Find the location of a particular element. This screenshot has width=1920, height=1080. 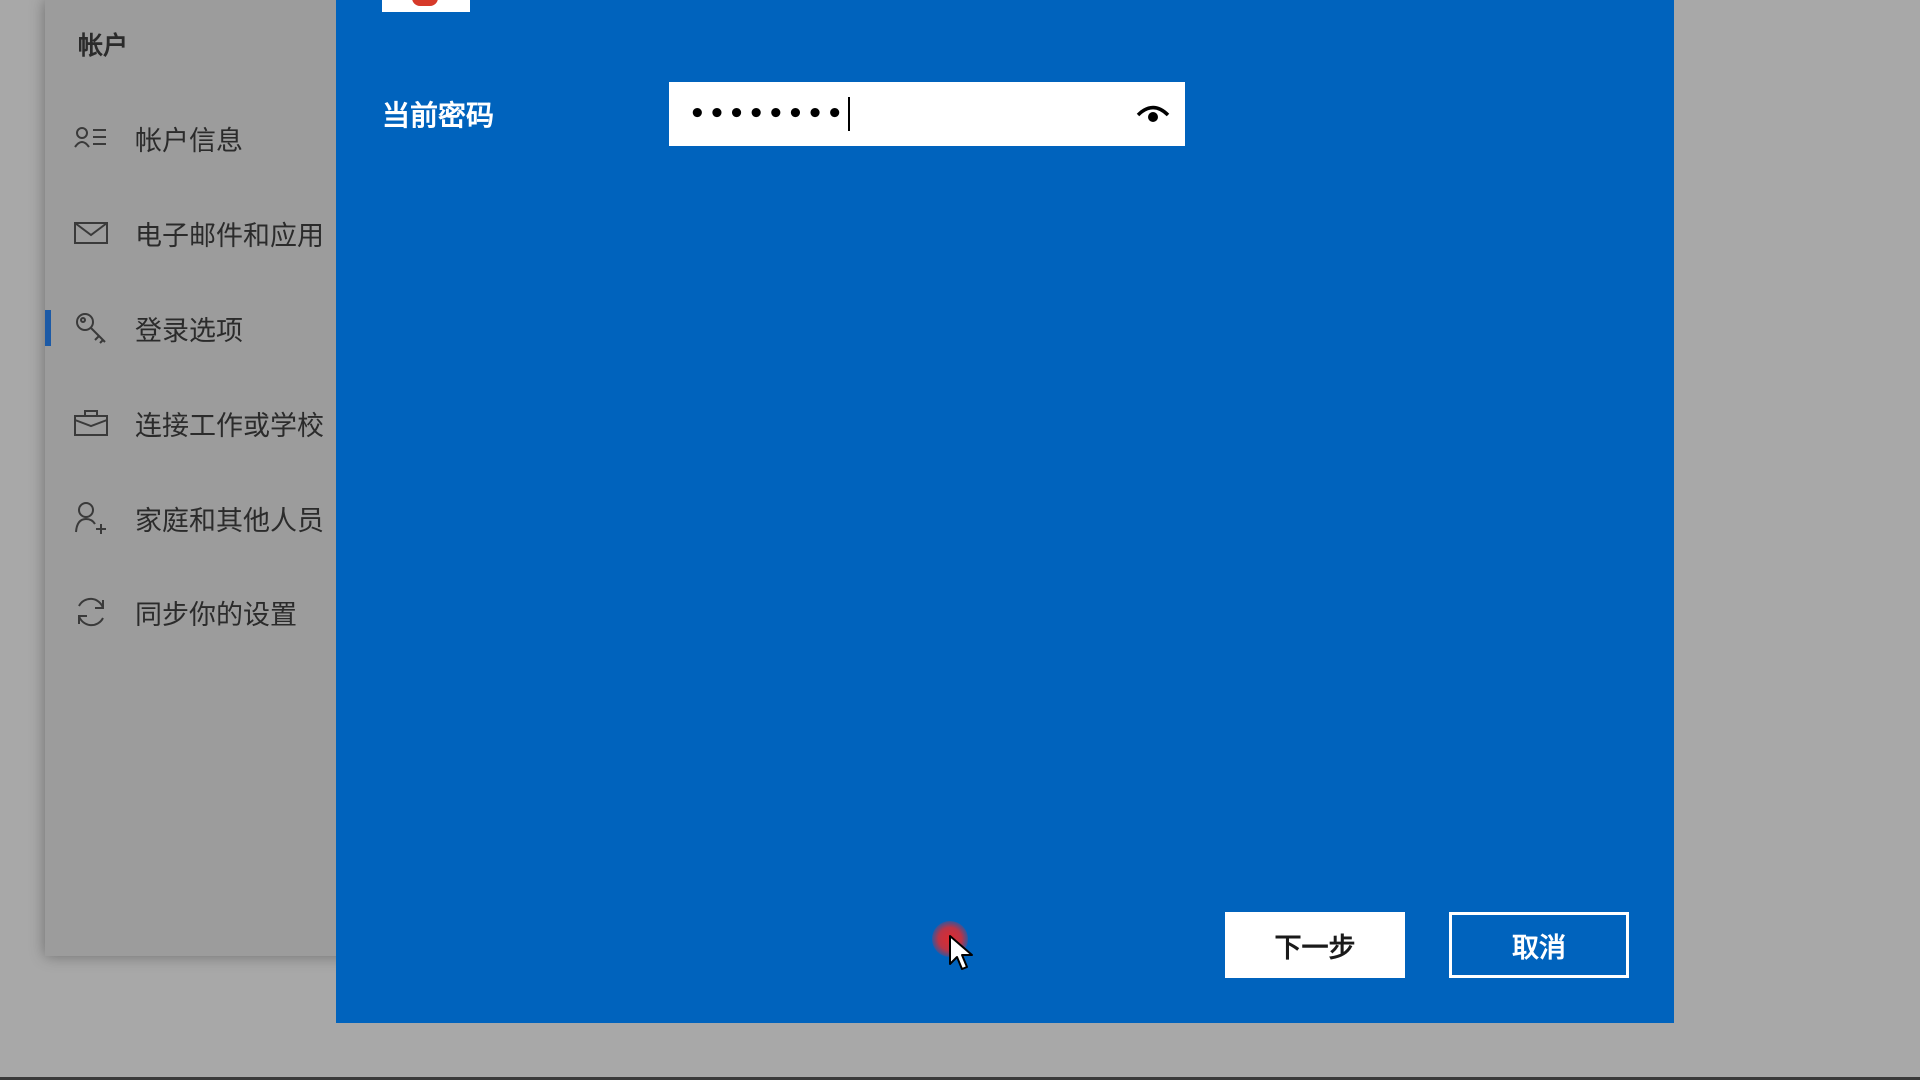

selected-indicator is located at coordinates (48, 328).